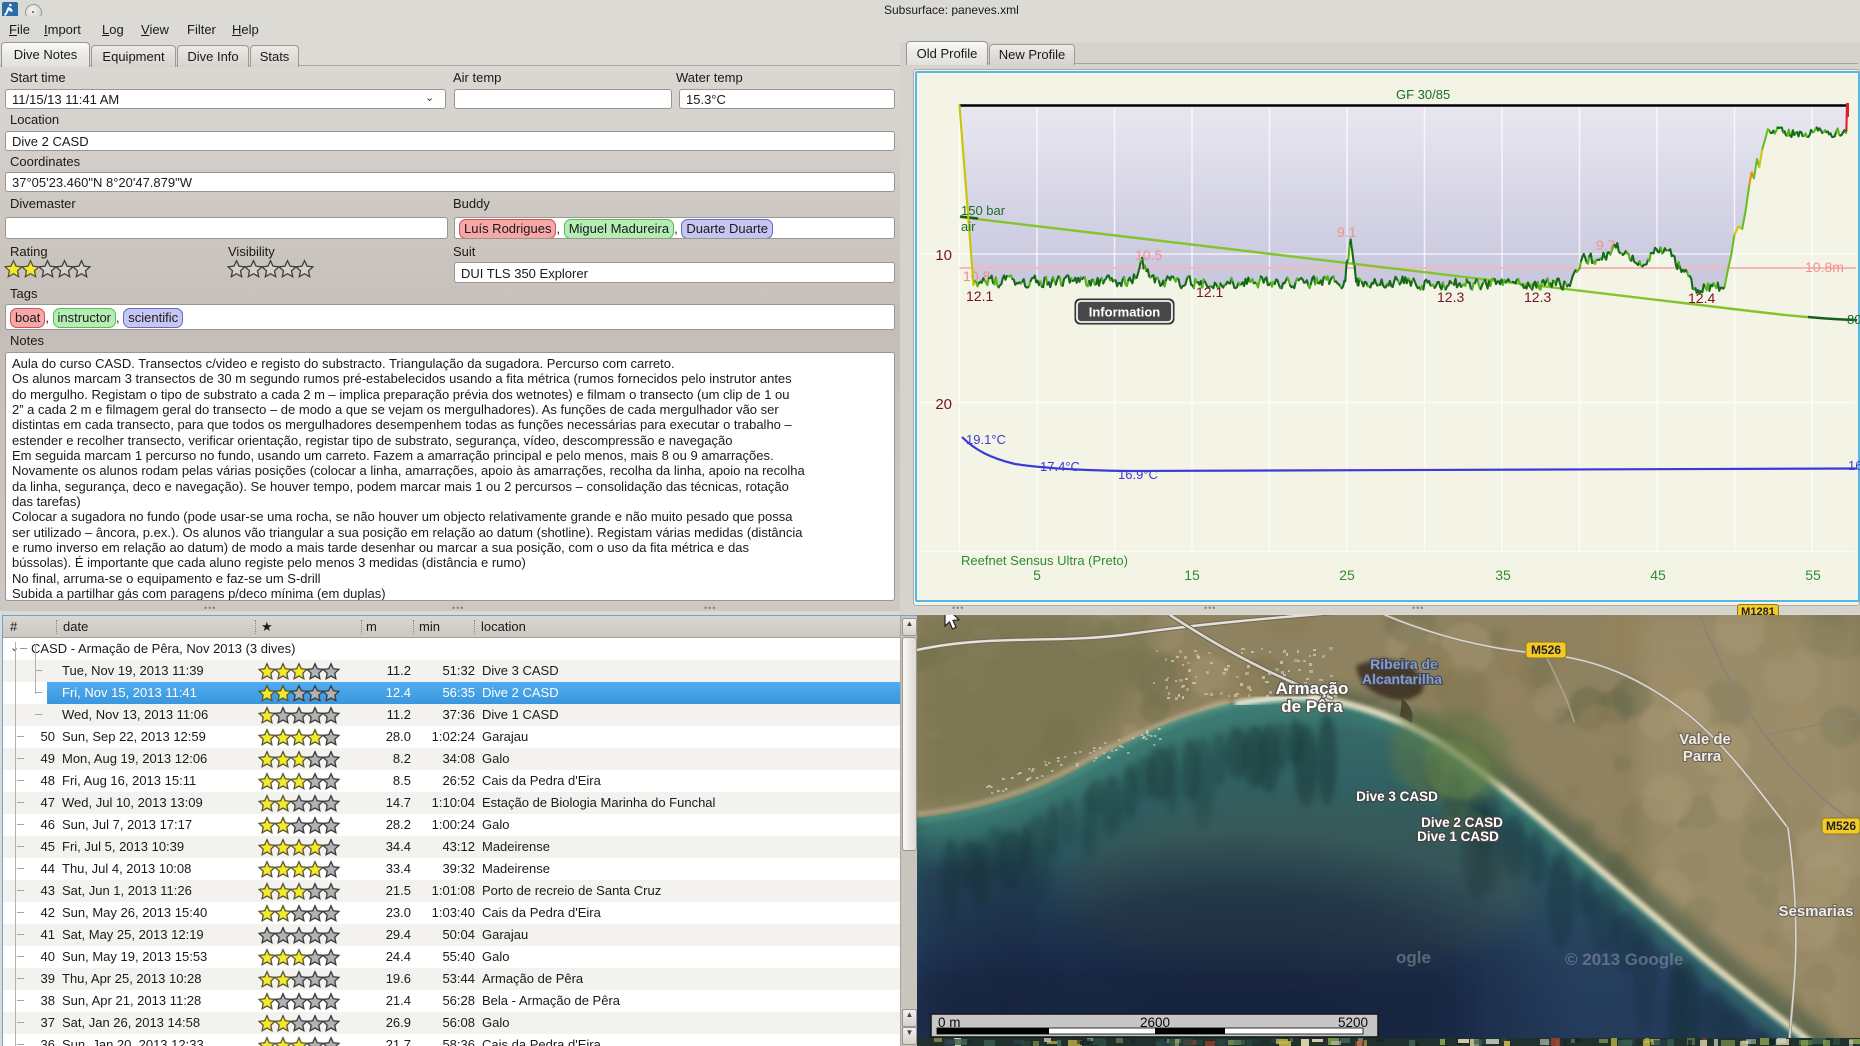  Describe the element at coordinates (1824, 267) in the screenshot. I see `svg-text: 10.8m` at that location.